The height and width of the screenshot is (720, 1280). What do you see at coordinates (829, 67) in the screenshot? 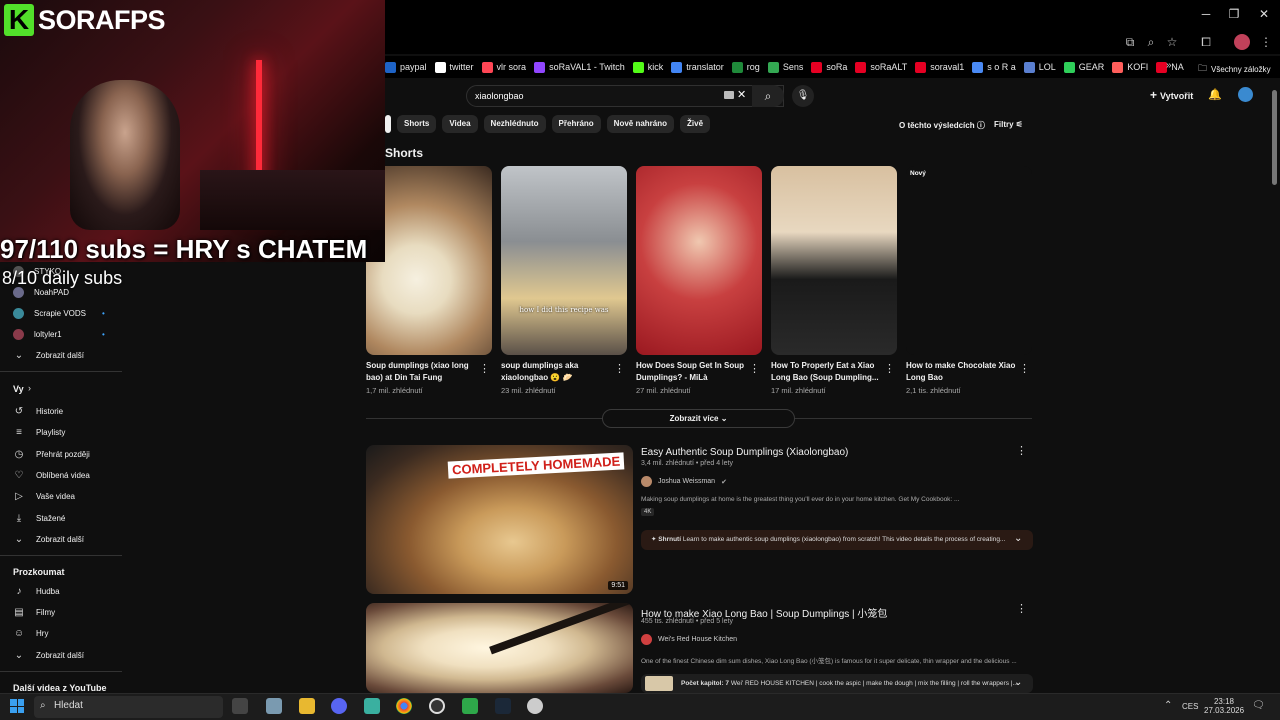
I see `bookmark-item: soRa` at bounding box center [829, 67].